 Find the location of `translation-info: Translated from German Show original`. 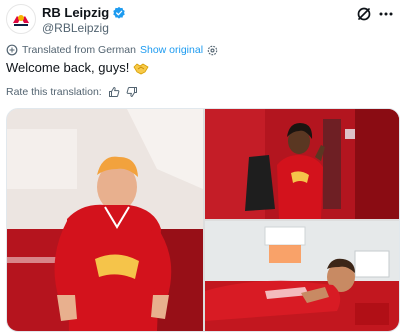

translation-info: Translated from German Show original is located at coordinates (112, 50).